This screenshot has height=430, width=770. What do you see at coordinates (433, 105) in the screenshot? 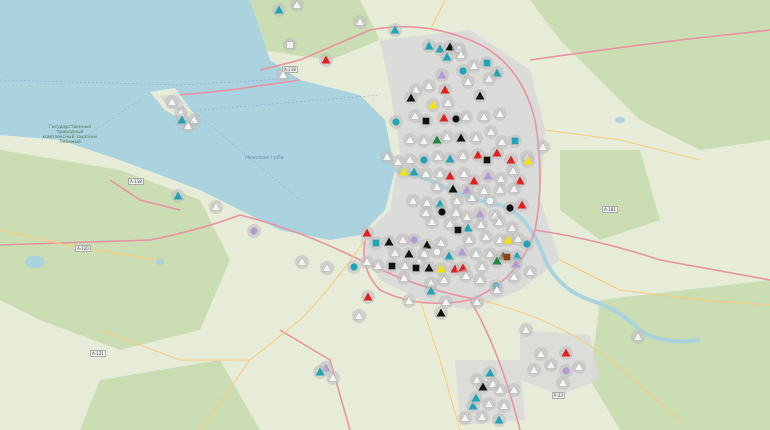
I see `yellow-triangle-marker` at bounding box center [433, 105].